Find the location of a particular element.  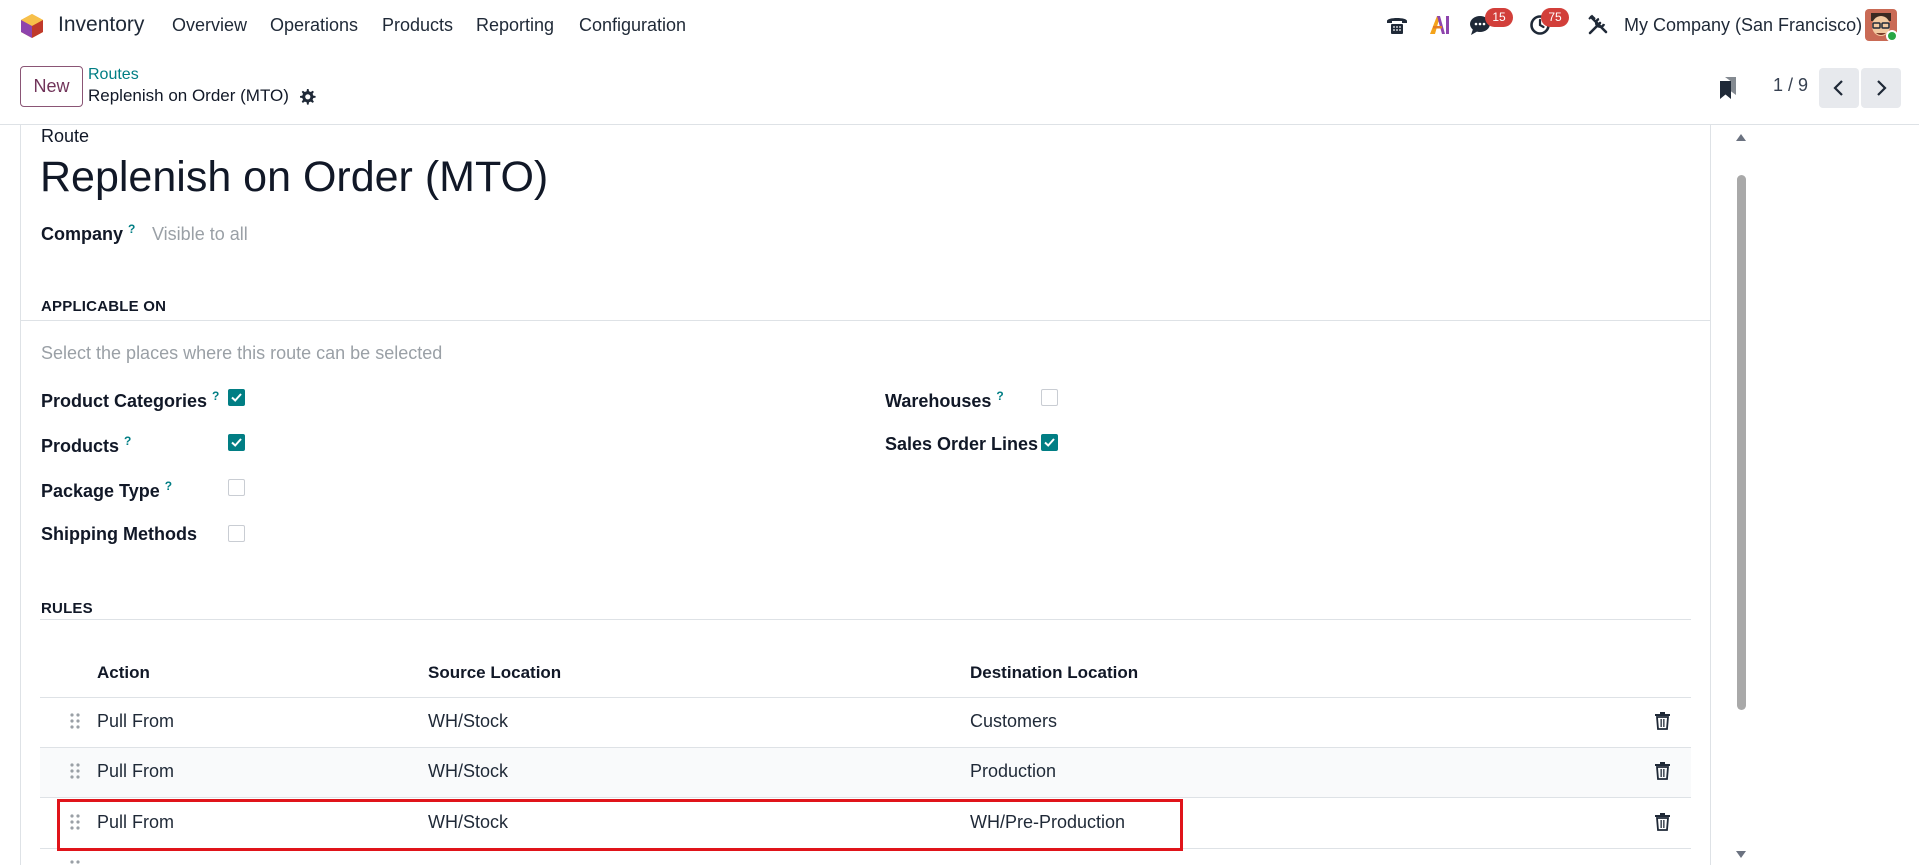

shipping-methods-checkbox is located at coordinates (236, 533).